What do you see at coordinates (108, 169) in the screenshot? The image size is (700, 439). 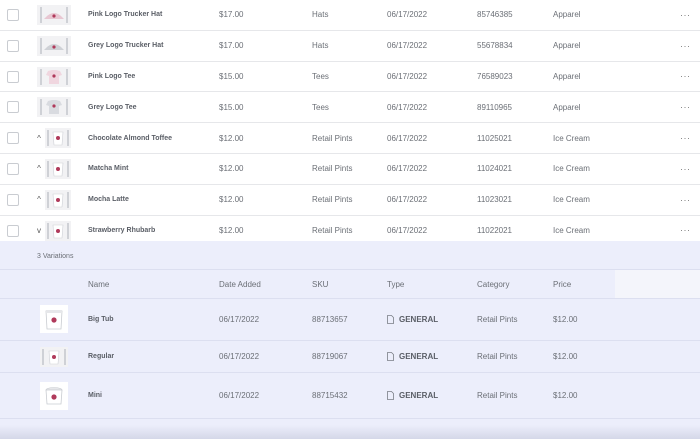 I see `product-name: Matcha Mint` at bounding box center [108, 169].